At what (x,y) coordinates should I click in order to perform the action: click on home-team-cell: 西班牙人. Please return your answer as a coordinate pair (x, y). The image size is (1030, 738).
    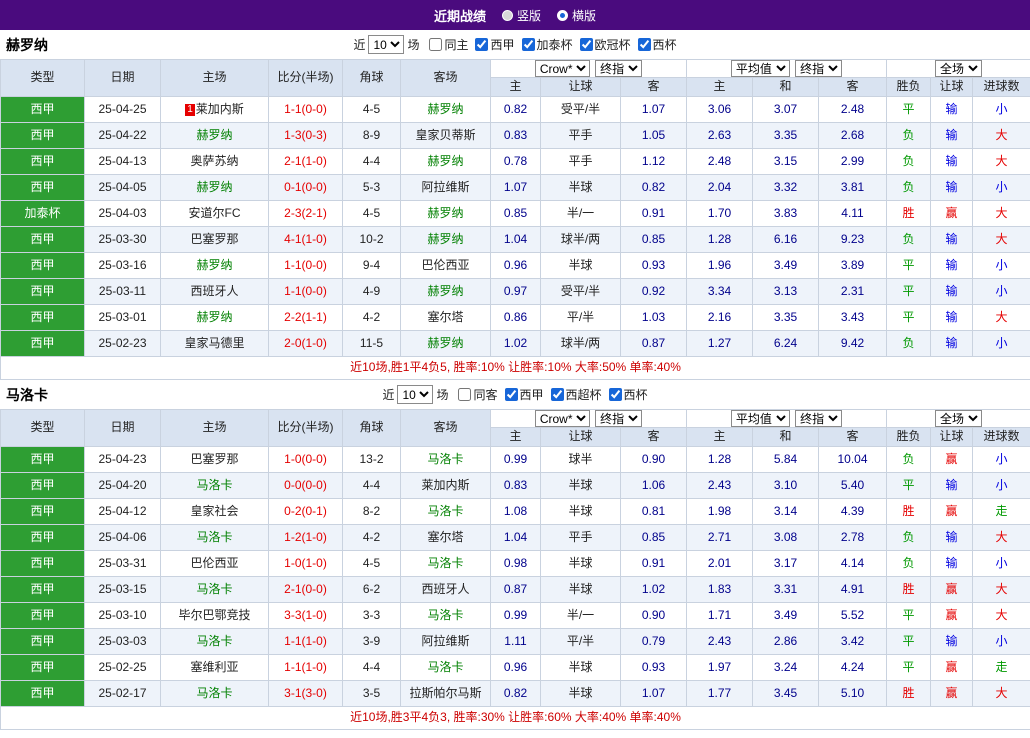
    Looking at the image, I should click on (215, 292).